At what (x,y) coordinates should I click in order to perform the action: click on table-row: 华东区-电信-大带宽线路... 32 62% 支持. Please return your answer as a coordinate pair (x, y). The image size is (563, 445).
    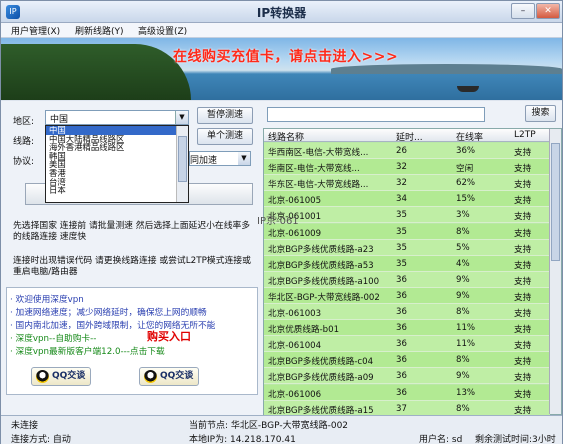
    Looking at the image, I should click on (407, 183).